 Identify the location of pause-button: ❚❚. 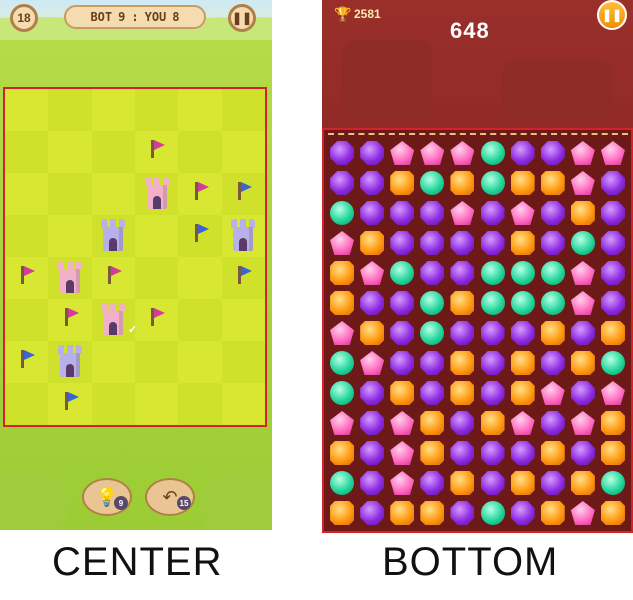
(612, 15).